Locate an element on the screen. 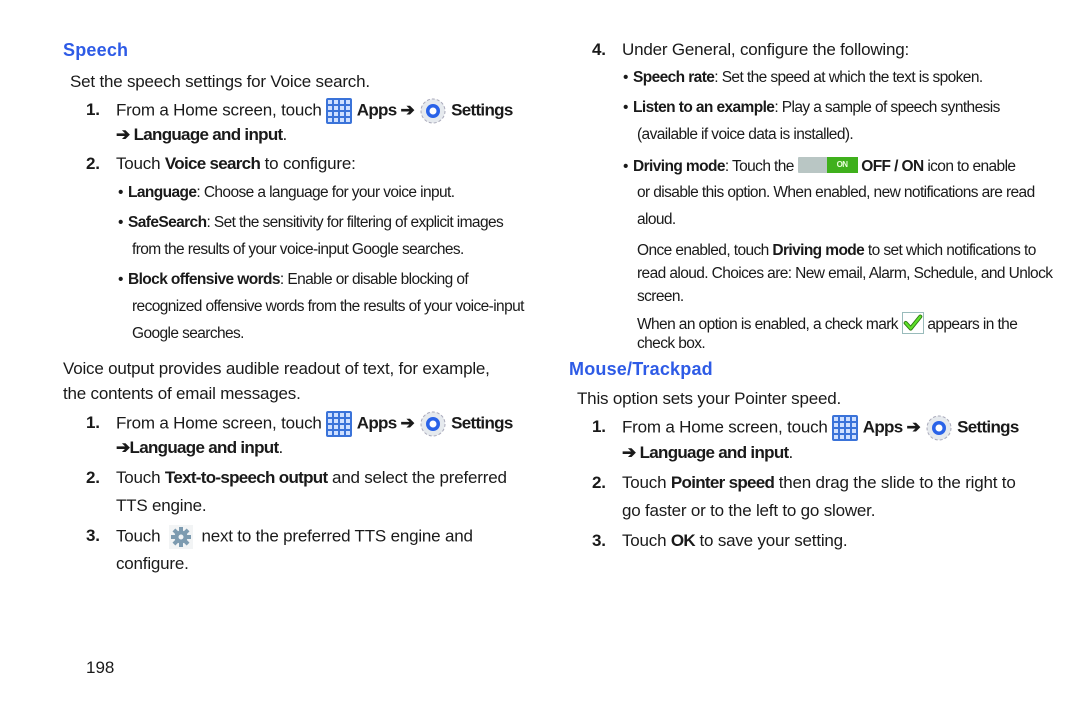 The height and width of the screenshot is (720, 1080). bullet-listen-cont: (available if voice data is installed). is located at coordinates (745, 134).